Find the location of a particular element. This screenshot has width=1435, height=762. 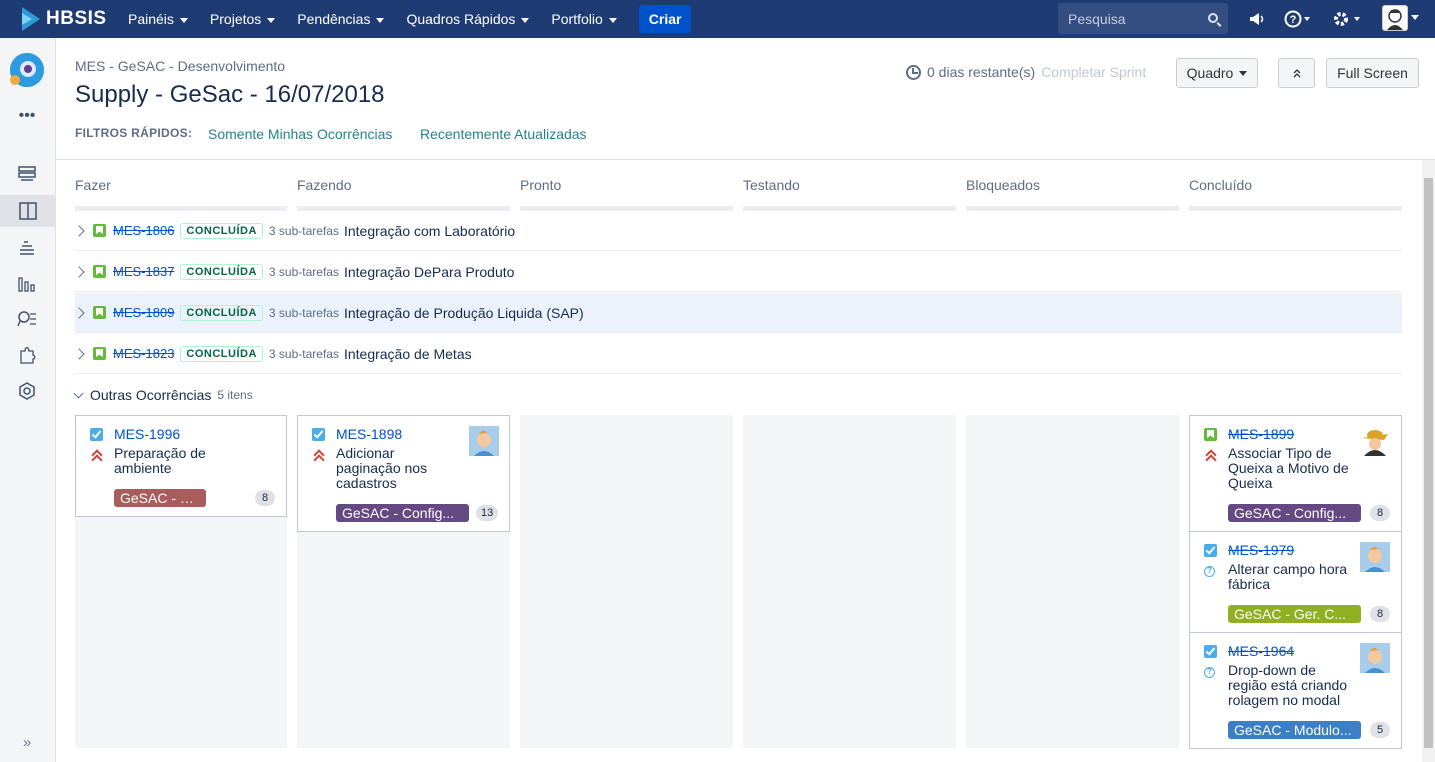

collapse-header-button is located at coordinates (1296, 73).